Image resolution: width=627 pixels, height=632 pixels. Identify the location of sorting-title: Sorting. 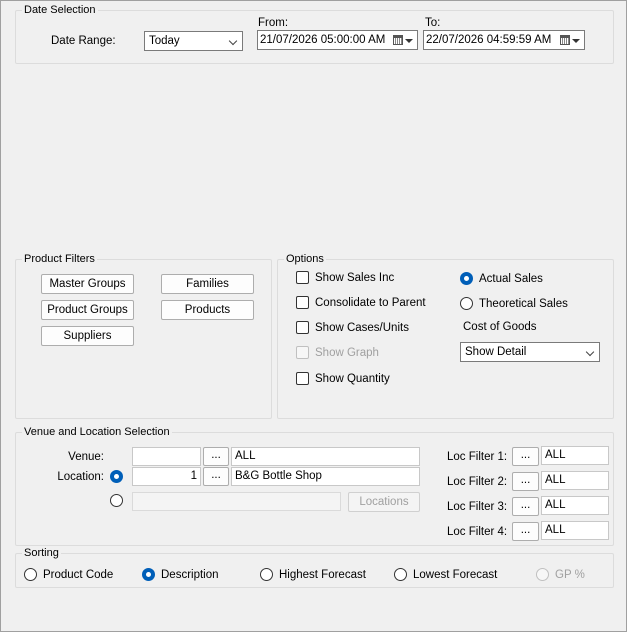
(41, 553).